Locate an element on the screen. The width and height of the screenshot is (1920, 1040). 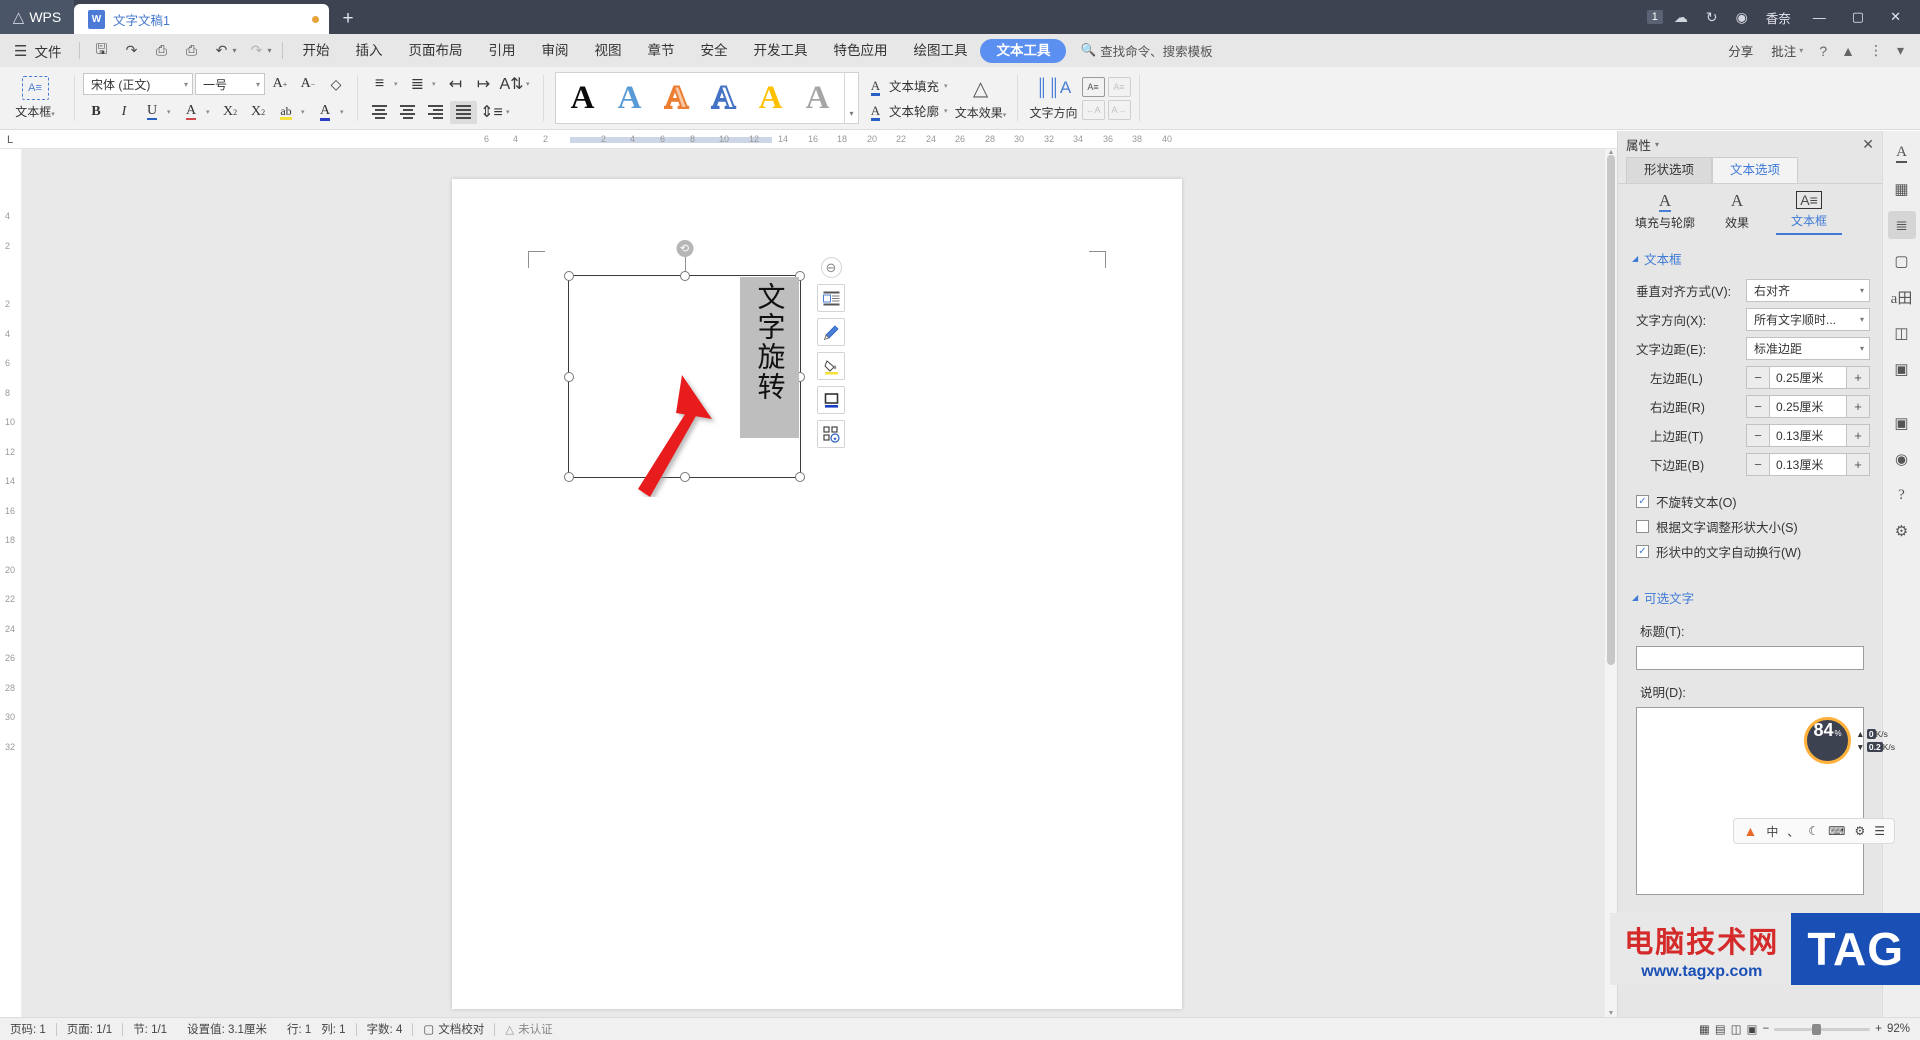
align-justify-icon is located at coordinates (463, 112).